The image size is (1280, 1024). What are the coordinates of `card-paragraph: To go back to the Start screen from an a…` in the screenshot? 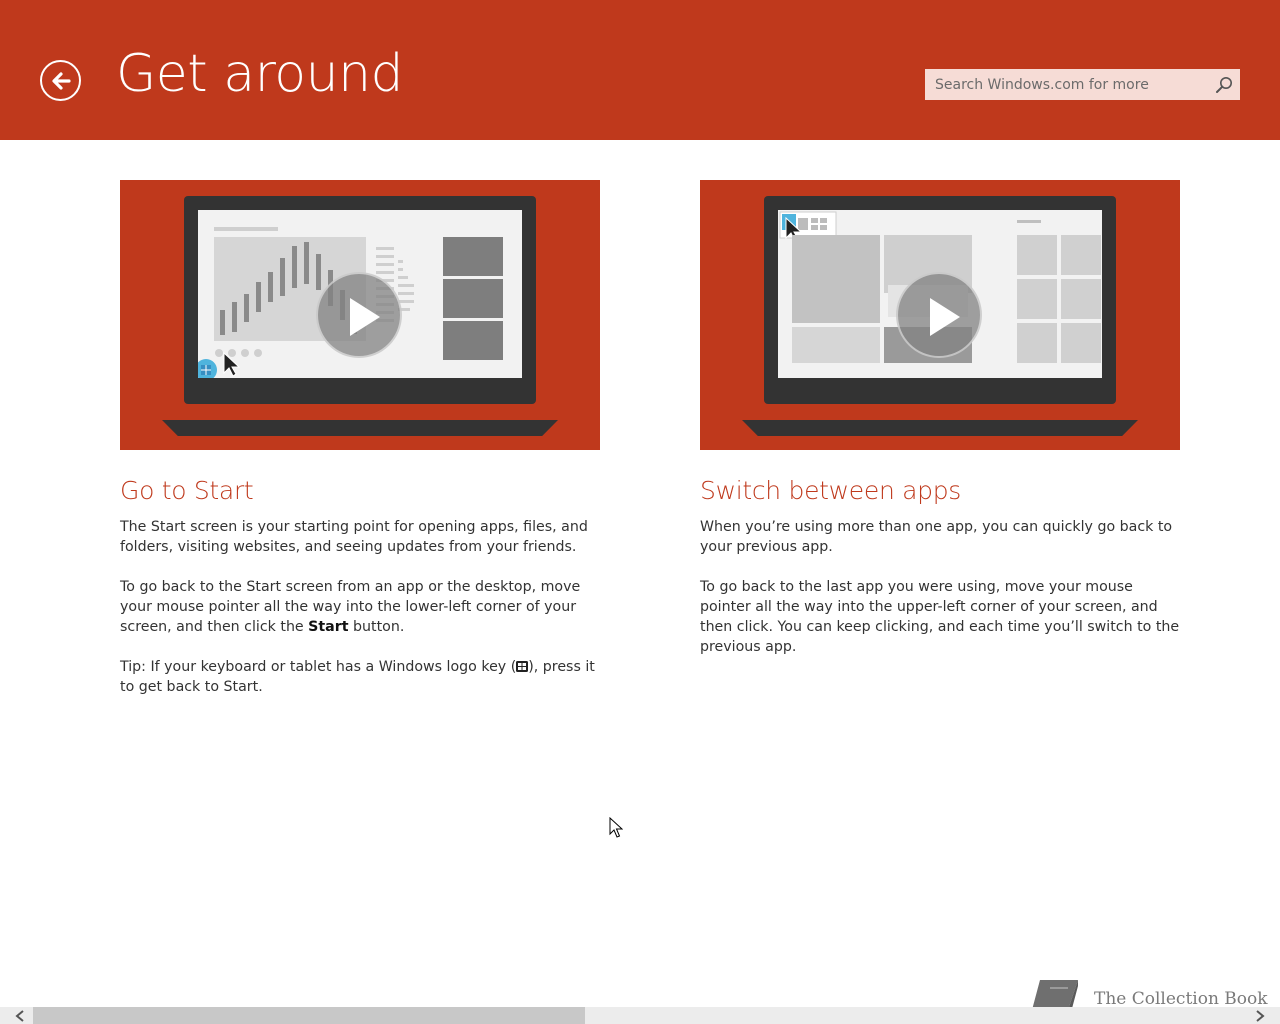 It's located at (350, 607).